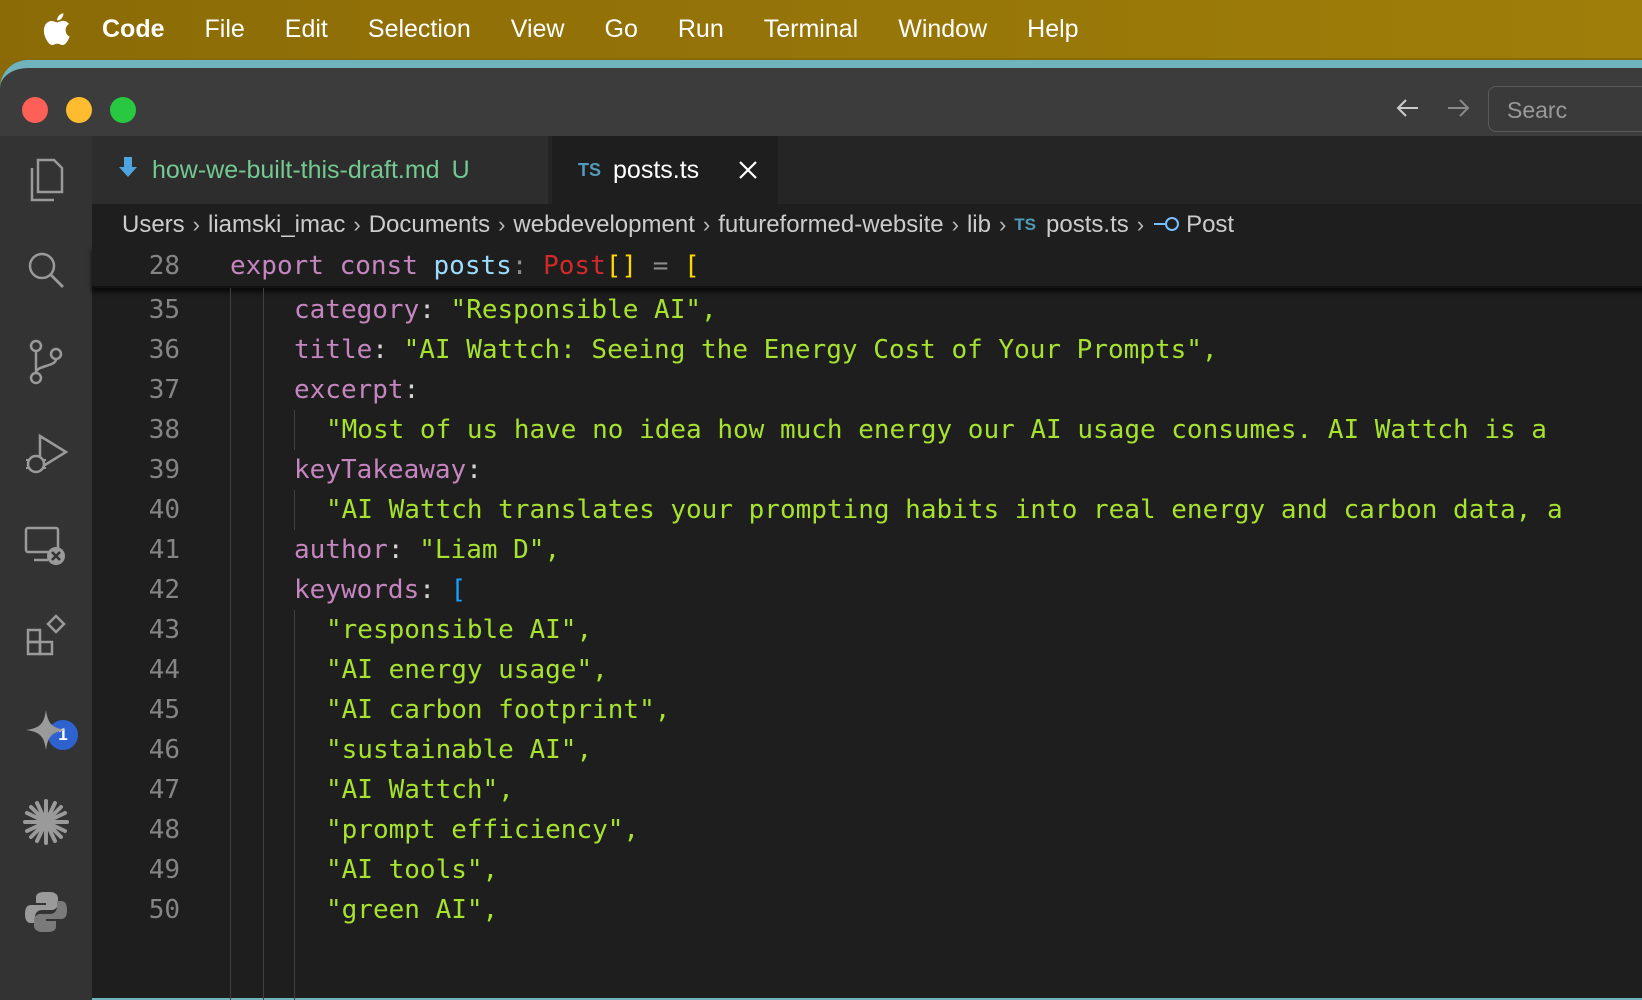 This screenshot has width=1642, height=1000. Describe the element at coordinates (429, 225) in the screenshot. I see `breadcrumb-item-documents: Documents` at that location.